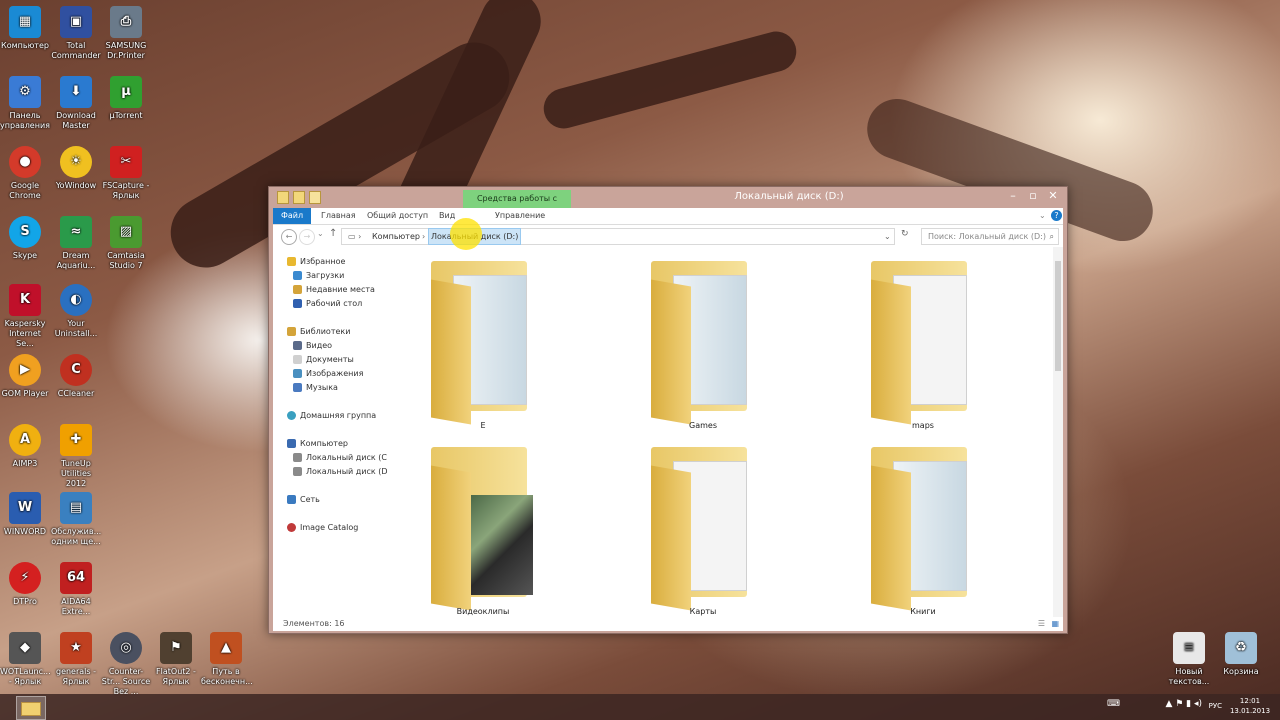 The height and width of the screenshot is (720, 1280). What do you see at coordinates (511, 236) in the screenshot?
I see `breadcrumb-expand-icon: ›` at bounding box center [511, 236].